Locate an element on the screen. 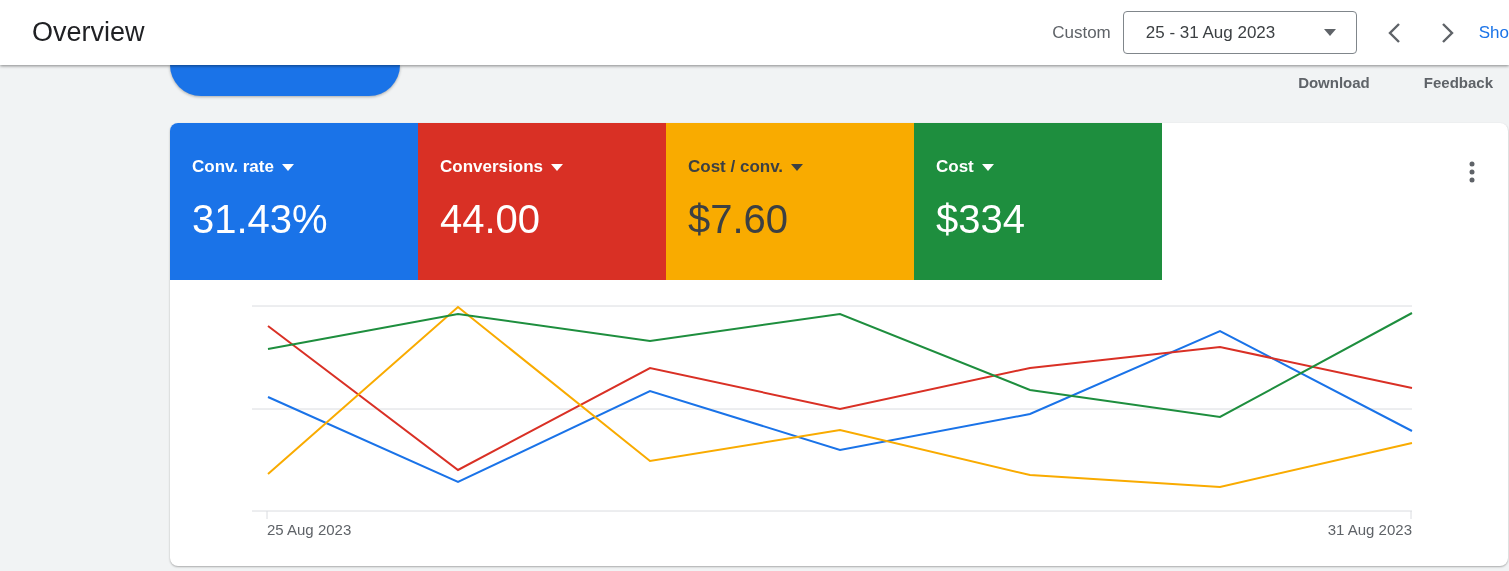  toolbar-action: Feedback is located at coordinates (1458, 82).